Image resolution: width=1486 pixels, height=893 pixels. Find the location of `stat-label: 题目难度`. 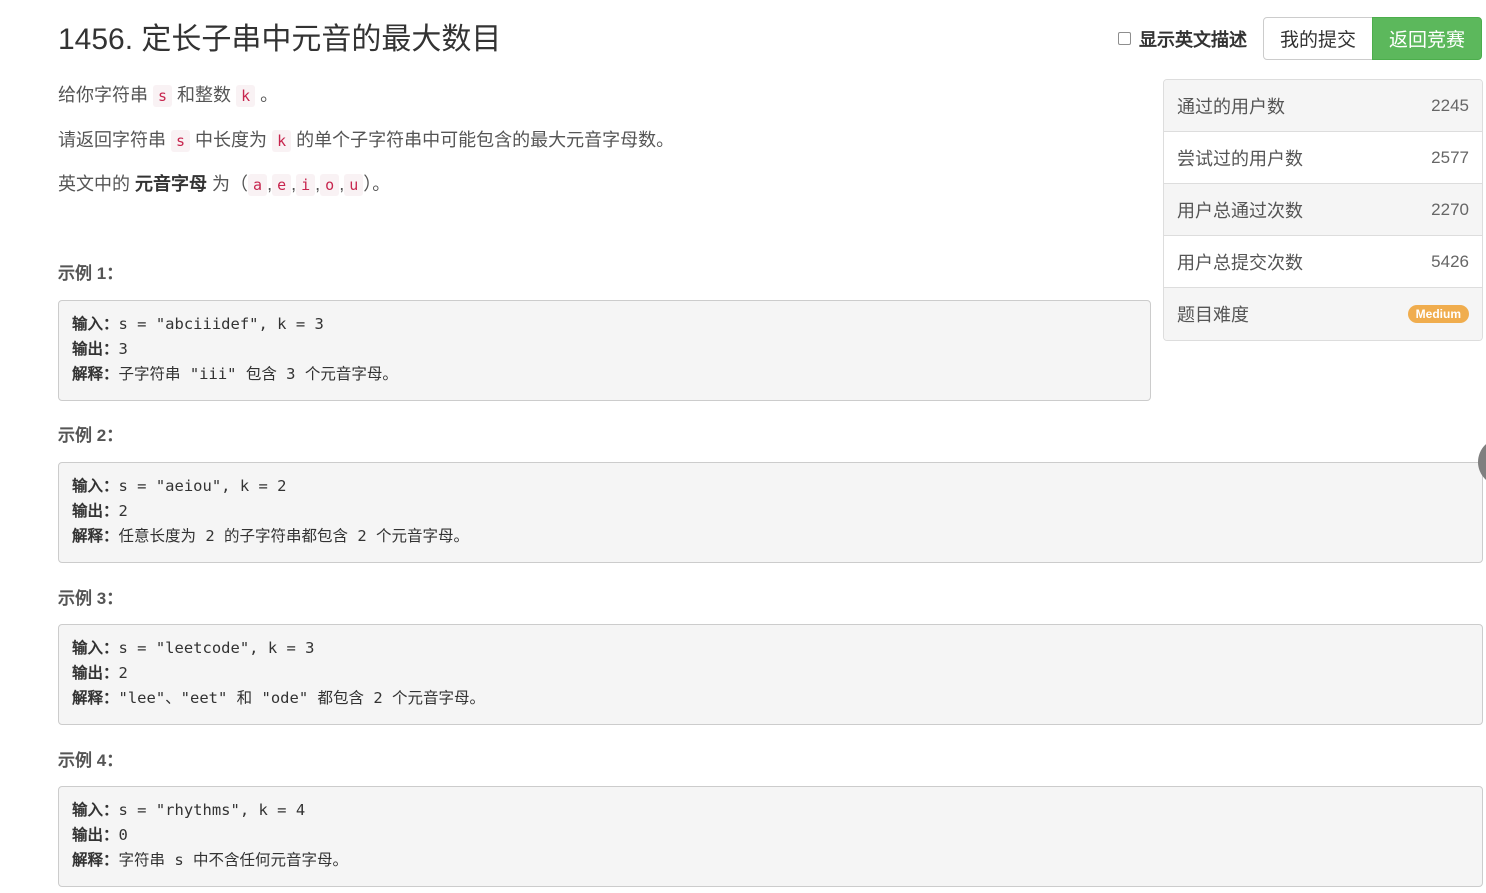

stat-label: 题目难度 is located at coordinates (1213, 315).